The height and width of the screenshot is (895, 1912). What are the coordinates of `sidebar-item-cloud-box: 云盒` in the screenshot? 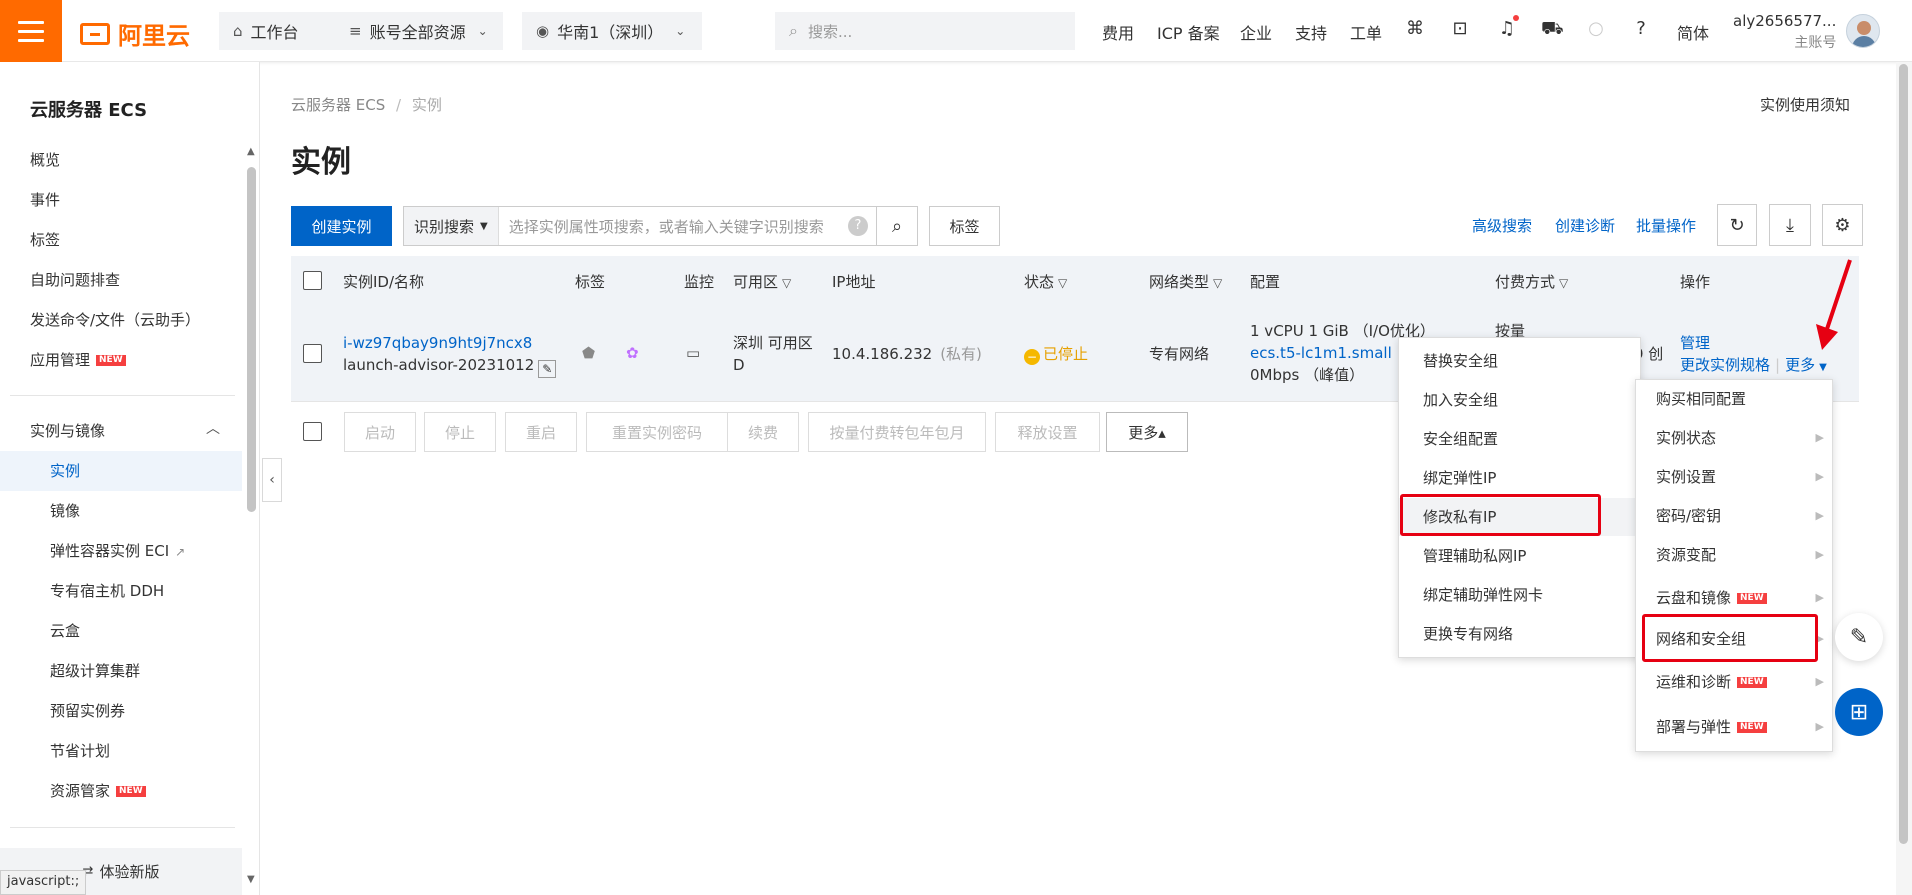 It's located at (65, 631).